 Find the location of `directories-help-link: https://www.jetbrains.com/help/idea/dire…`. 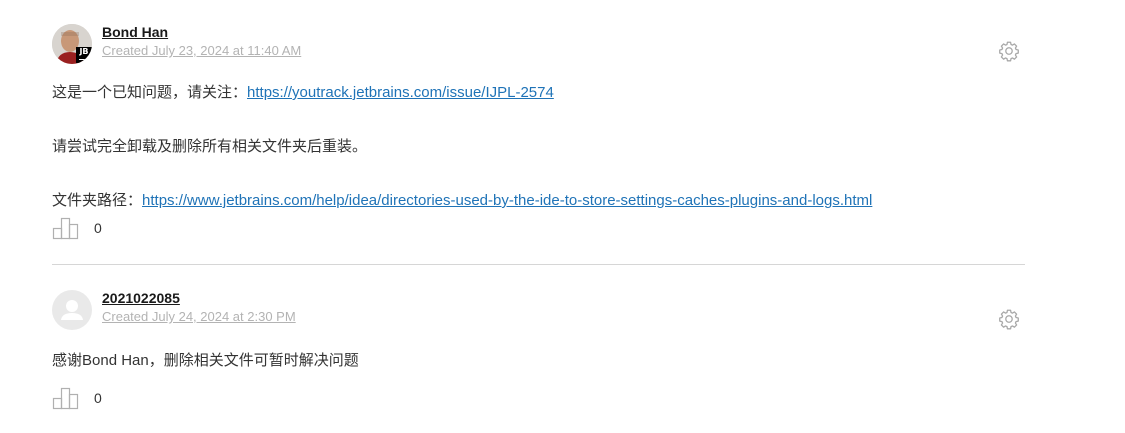

directories-help-link: https://www.jetbrains.com/help/idea/dire… is located at coordinates (507, 200).